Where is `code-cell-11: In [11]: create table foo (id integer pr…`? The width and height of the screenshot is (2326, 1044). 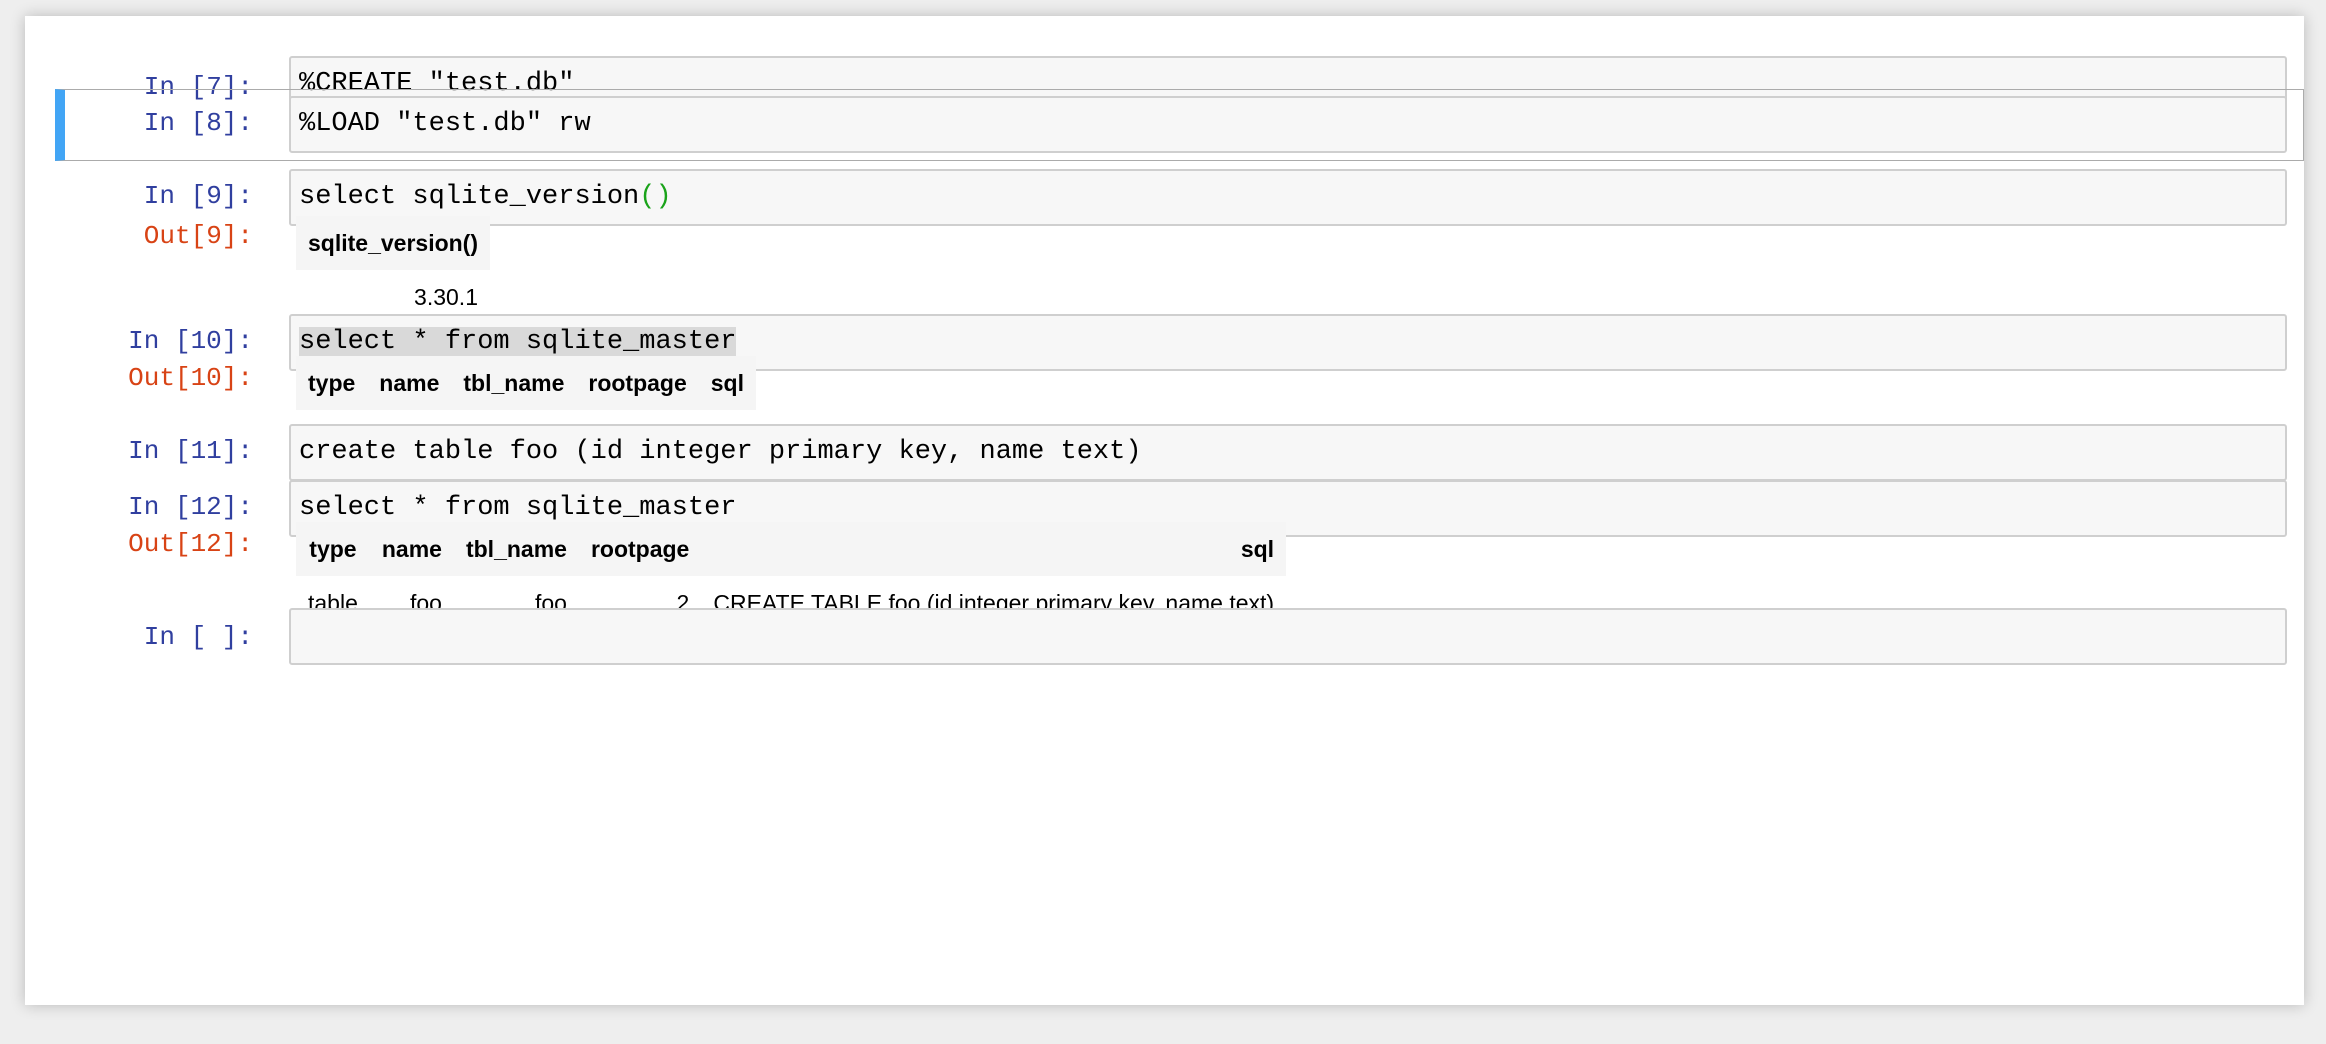
code-cell-11: In [11]: create table foo (id integer pr… is located at coordinates (1178, 454).